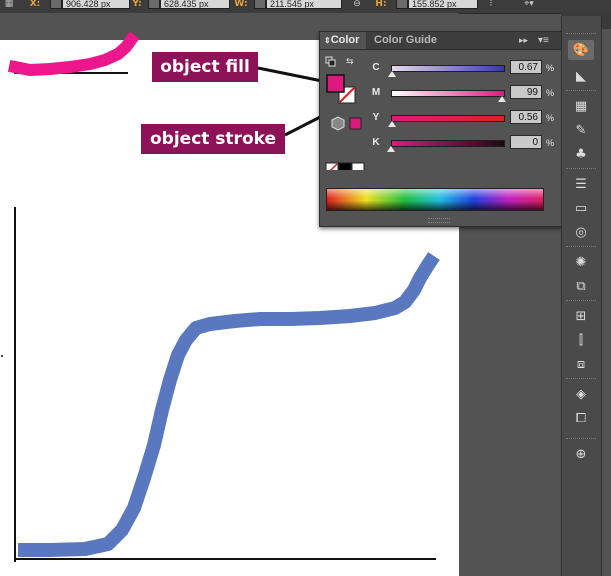  Describe the element at coordinates (581, 286) in the screenshot. I see `graphic-styles-icon: ⧉` at that location.